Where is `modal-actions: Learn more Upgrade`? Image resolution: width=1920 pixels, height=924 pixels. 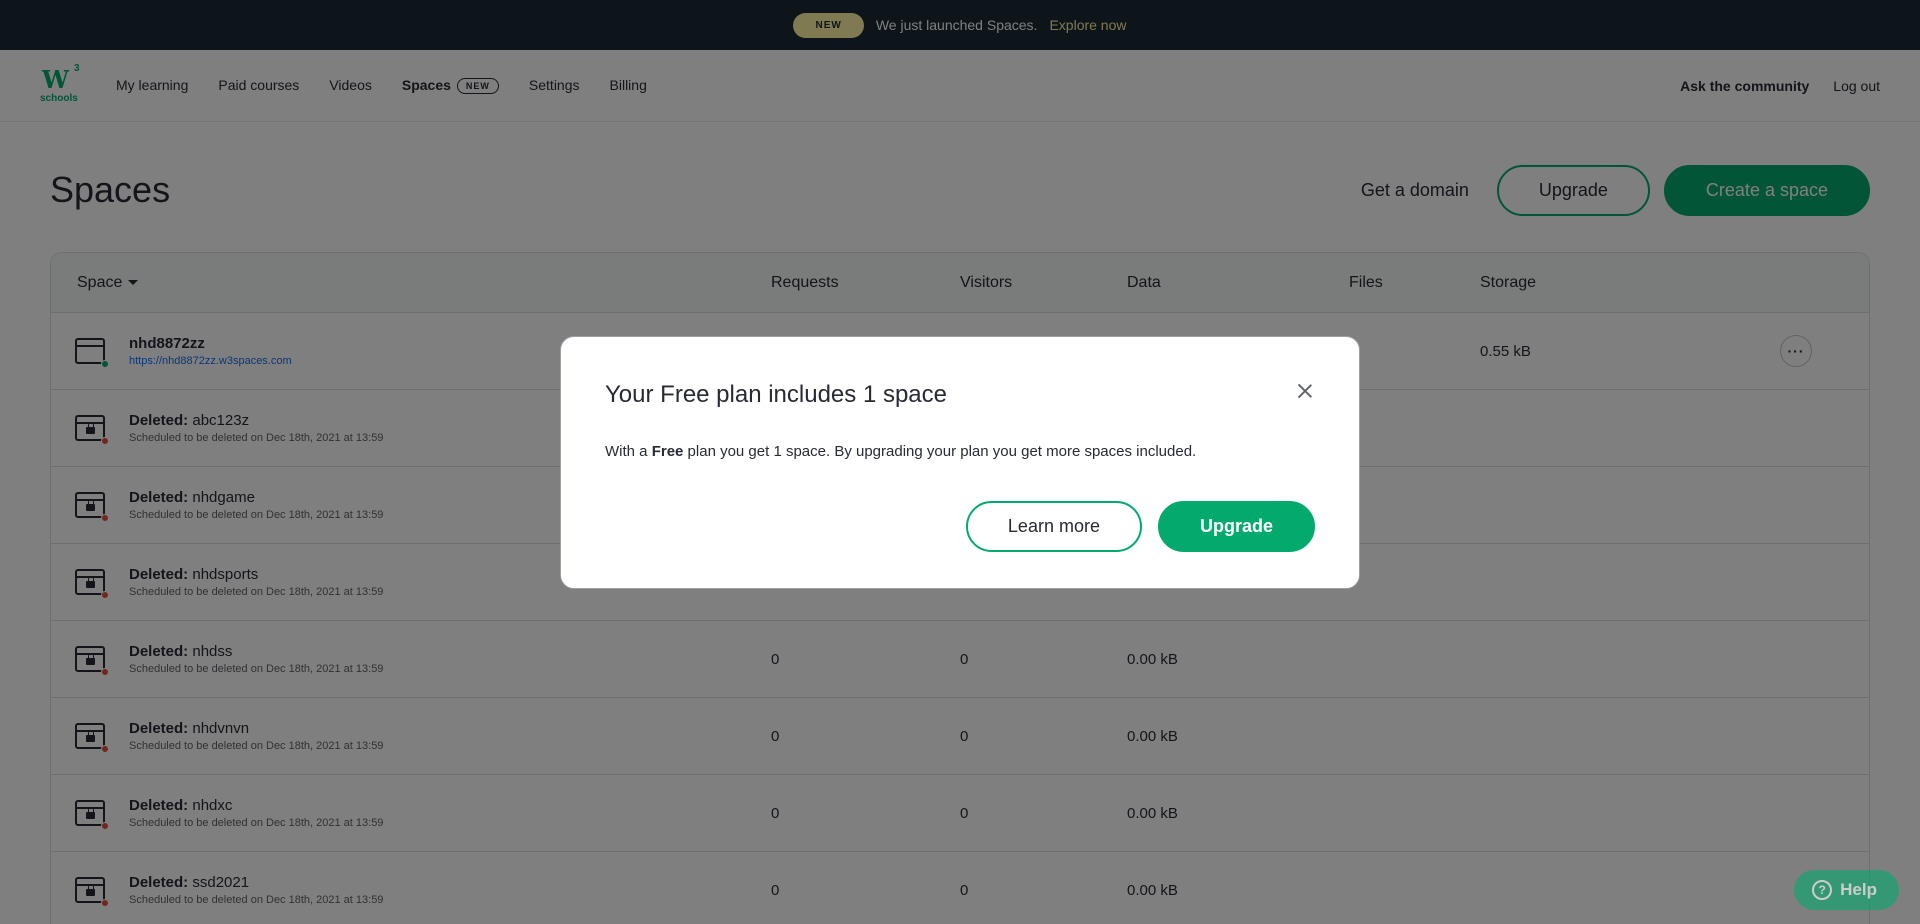
modal-actions: Learn more Upgrade is located at coordinates (1140, 526).